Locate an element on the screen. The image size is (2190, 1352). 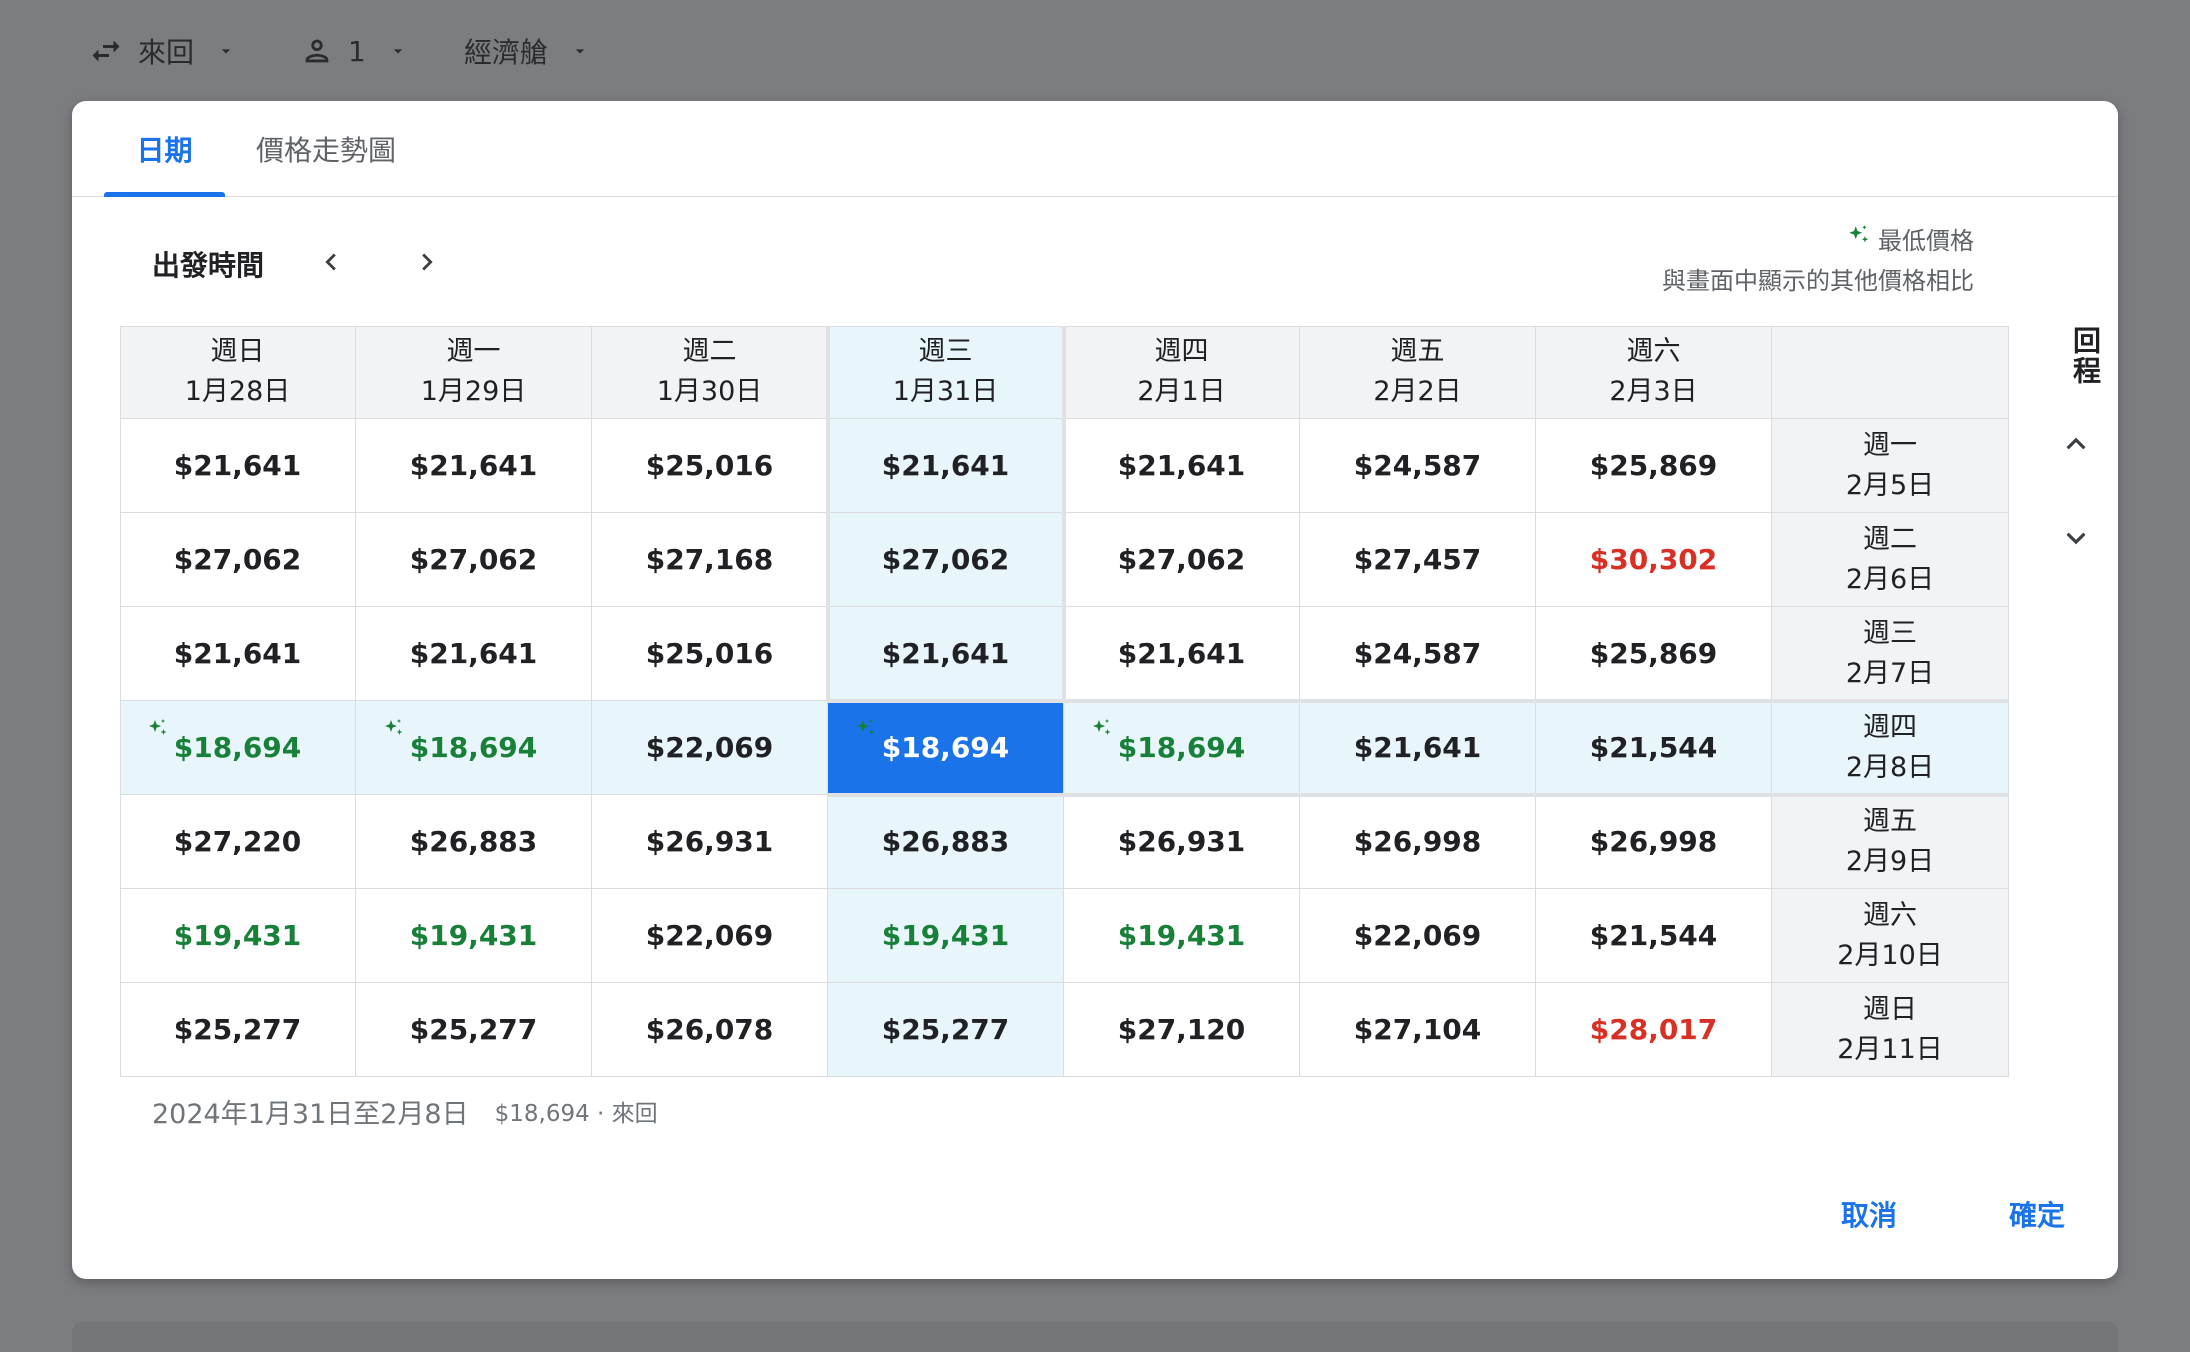
cancel-button: 取消 is located at coordinates (1869, 1214).